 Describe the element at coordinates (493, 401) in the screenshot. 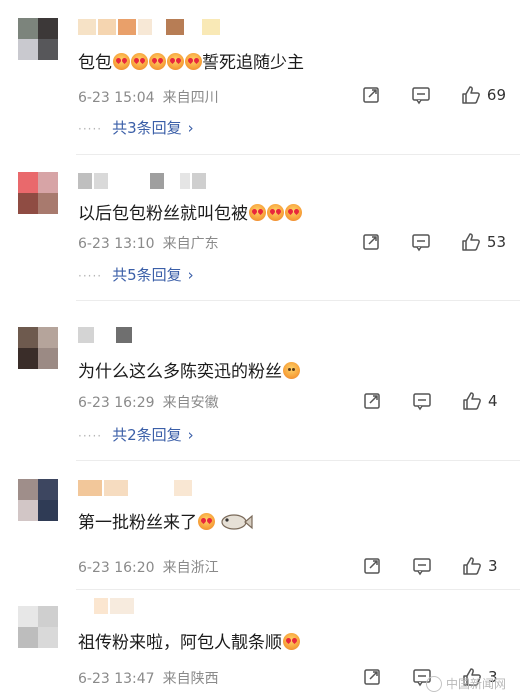

I see `like-count: 4` at that location.